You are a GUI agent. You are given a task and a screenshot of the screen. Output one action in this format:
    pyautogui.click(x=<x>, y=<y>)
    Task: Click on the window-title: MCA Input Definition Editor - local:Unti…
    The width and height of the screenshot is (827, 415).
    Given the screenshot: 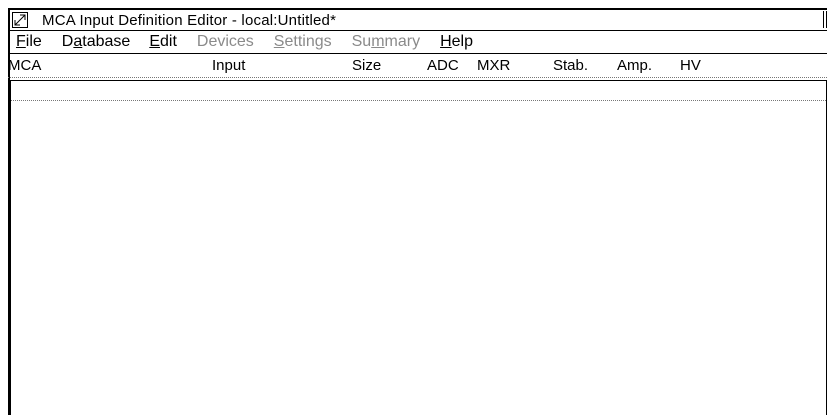 What is the action you would take?
    pyautogui.click(x=189, y=20)
    